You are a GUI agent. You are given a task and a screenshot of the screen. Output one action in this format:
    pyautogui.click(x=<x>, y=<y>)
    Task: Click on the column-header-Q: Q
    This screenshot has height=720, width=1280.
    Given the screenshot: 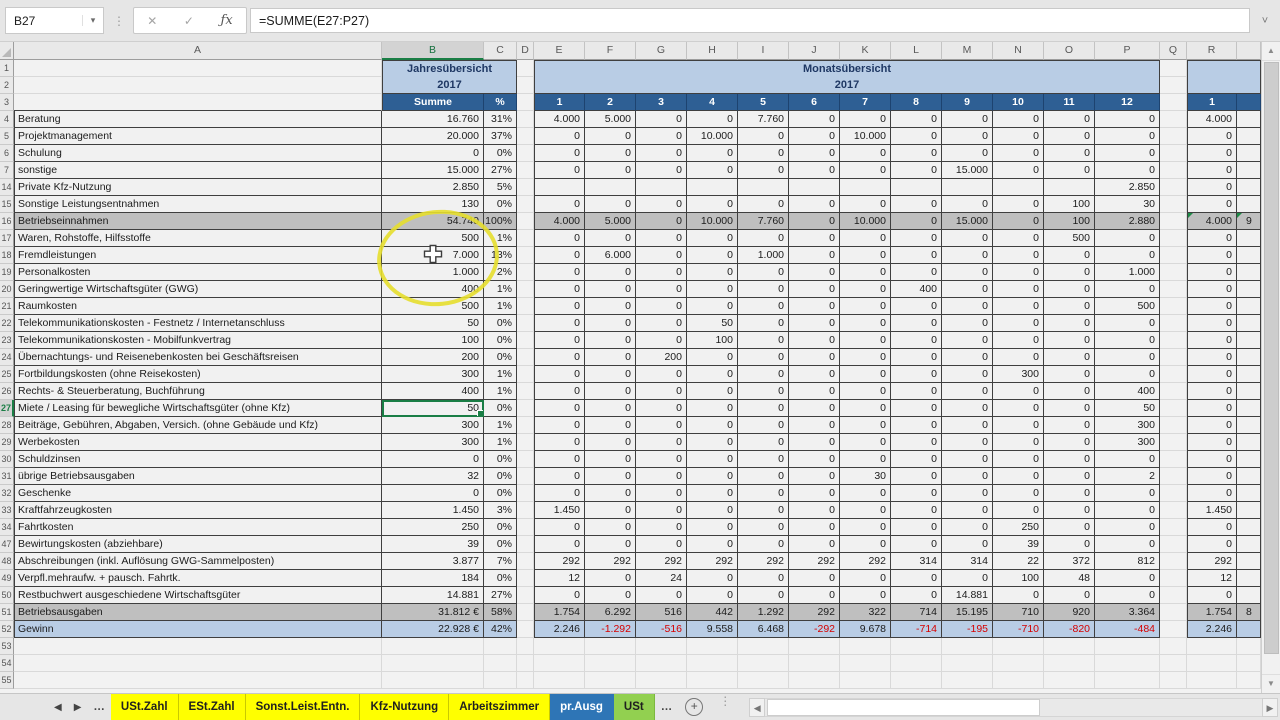 What is the action you would take?
    pyautogui.click(x=1173, y=51)
    